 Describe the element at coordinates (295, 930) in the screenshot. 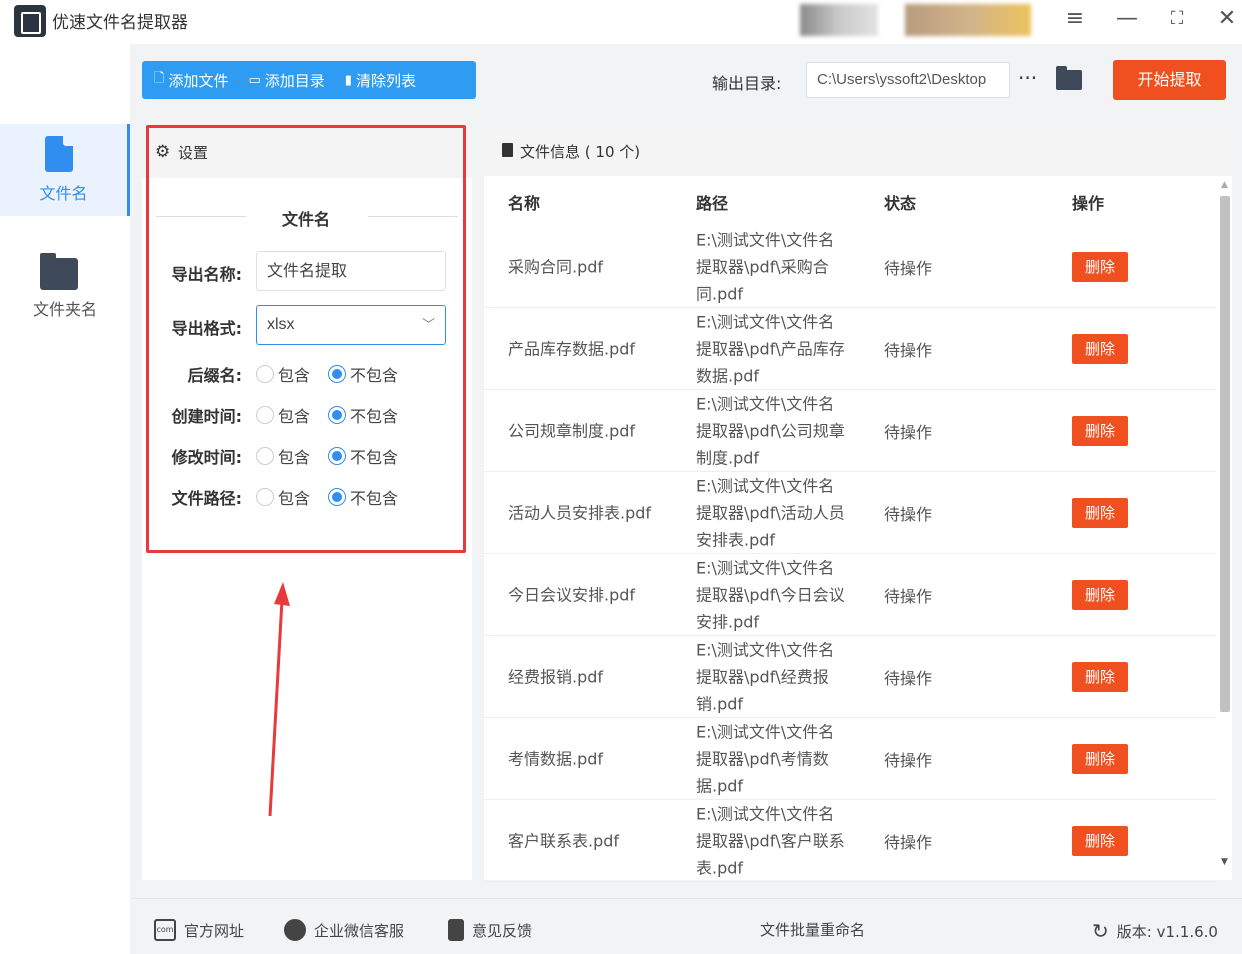

I see `chat-icon` at that location.